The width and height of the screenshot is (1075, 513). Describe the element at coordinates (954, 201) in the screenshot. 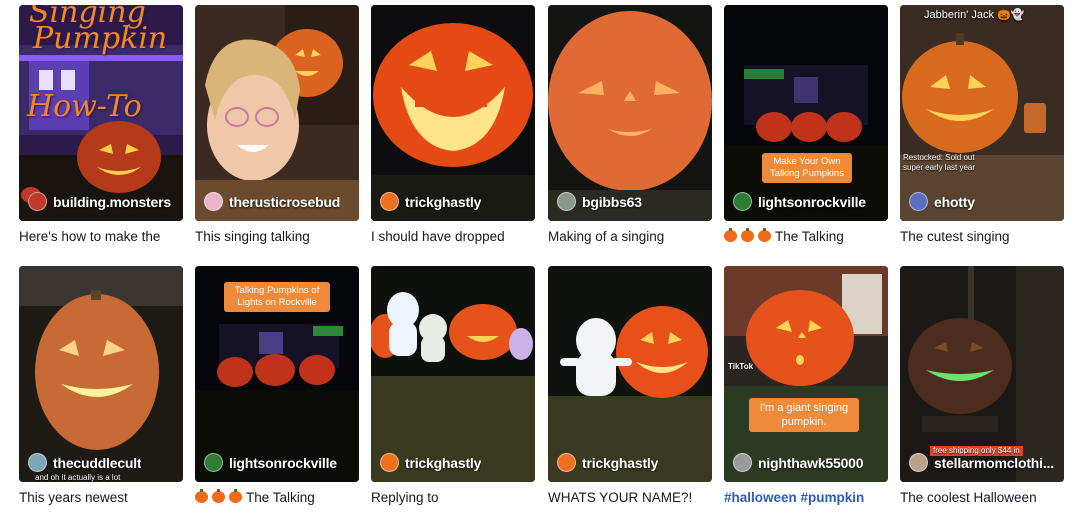

I see `username-label: ehotty` at that location.